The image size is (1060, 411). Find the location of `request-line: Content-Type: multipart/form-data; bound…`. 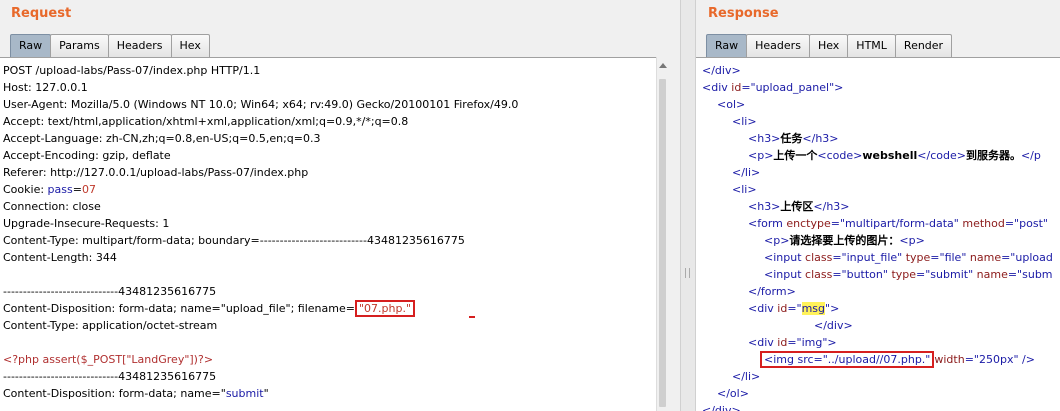

request-line: Content-Type: multipart/form-data; bound… is located at coordinates (234, 240).